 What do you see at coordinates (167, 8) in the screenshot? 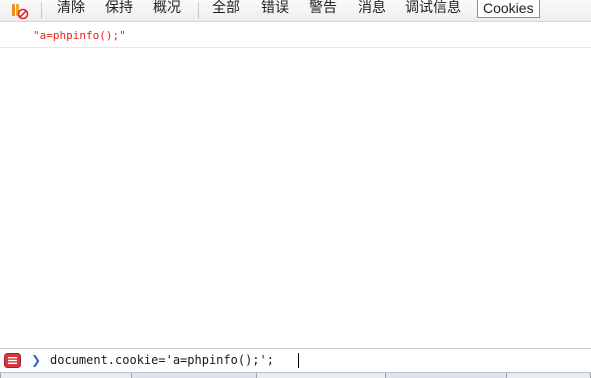
I see `profile-button: 概况` at bounding box center [167, 8].